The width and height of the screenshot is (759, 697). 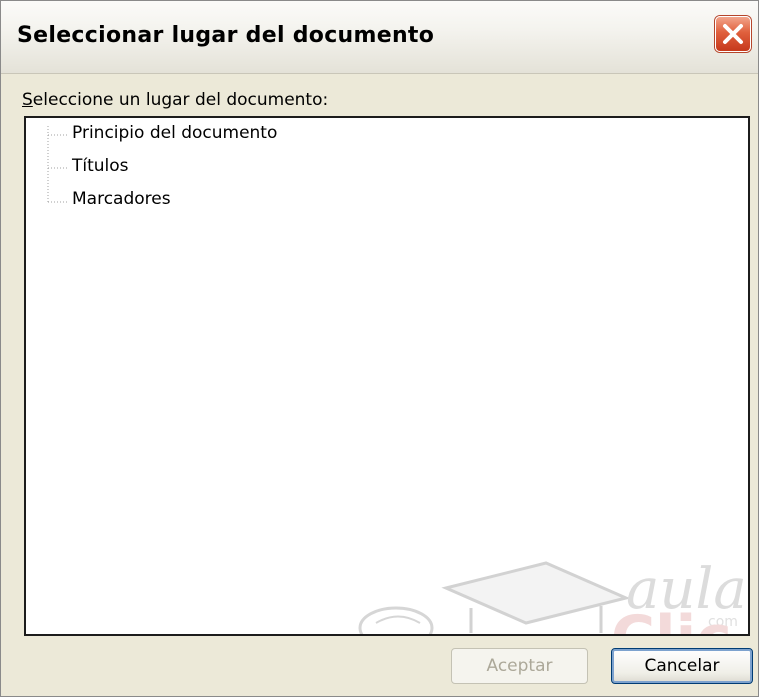 I want to click on accept-button-label: Aceptar, so click(x=519, y=666).